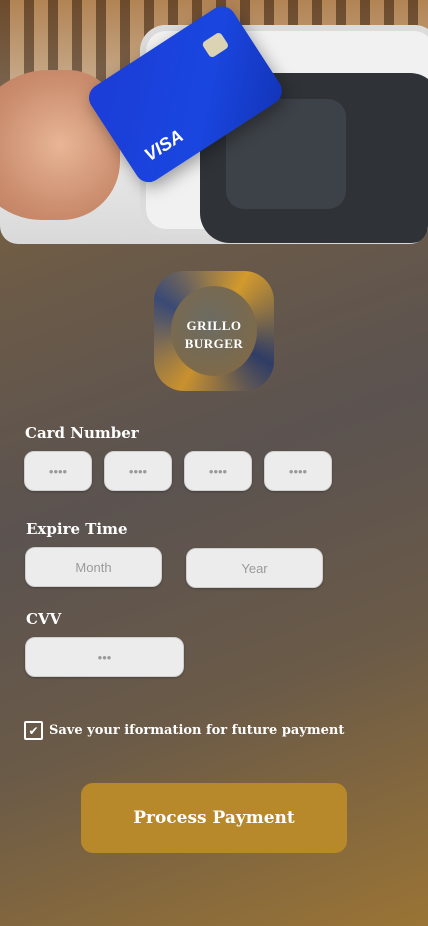 Image resolution: width=428 pixels, height=926 pixels. Describe the element at coordinates (33, 730) in the screenshot. I see `save-info-checkbox: ✔` at that location.